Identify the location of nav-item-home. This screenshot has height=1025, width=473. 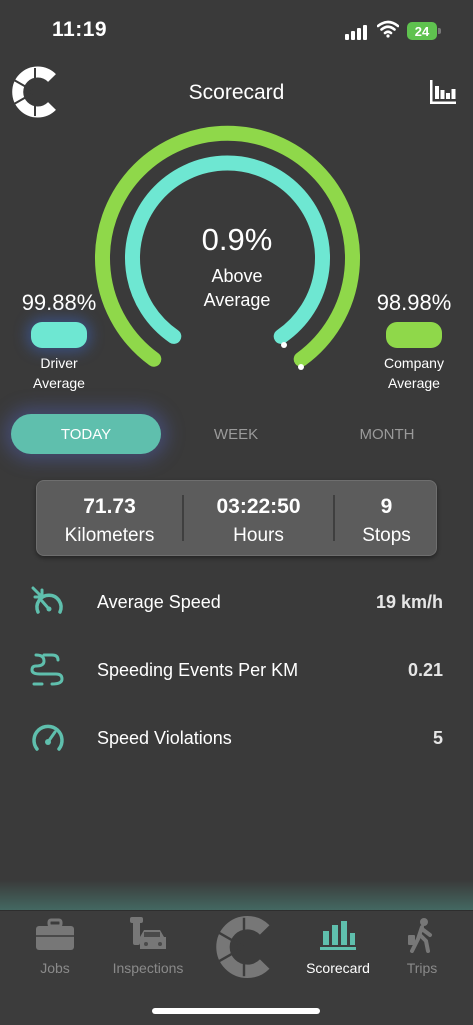
(244, 949).